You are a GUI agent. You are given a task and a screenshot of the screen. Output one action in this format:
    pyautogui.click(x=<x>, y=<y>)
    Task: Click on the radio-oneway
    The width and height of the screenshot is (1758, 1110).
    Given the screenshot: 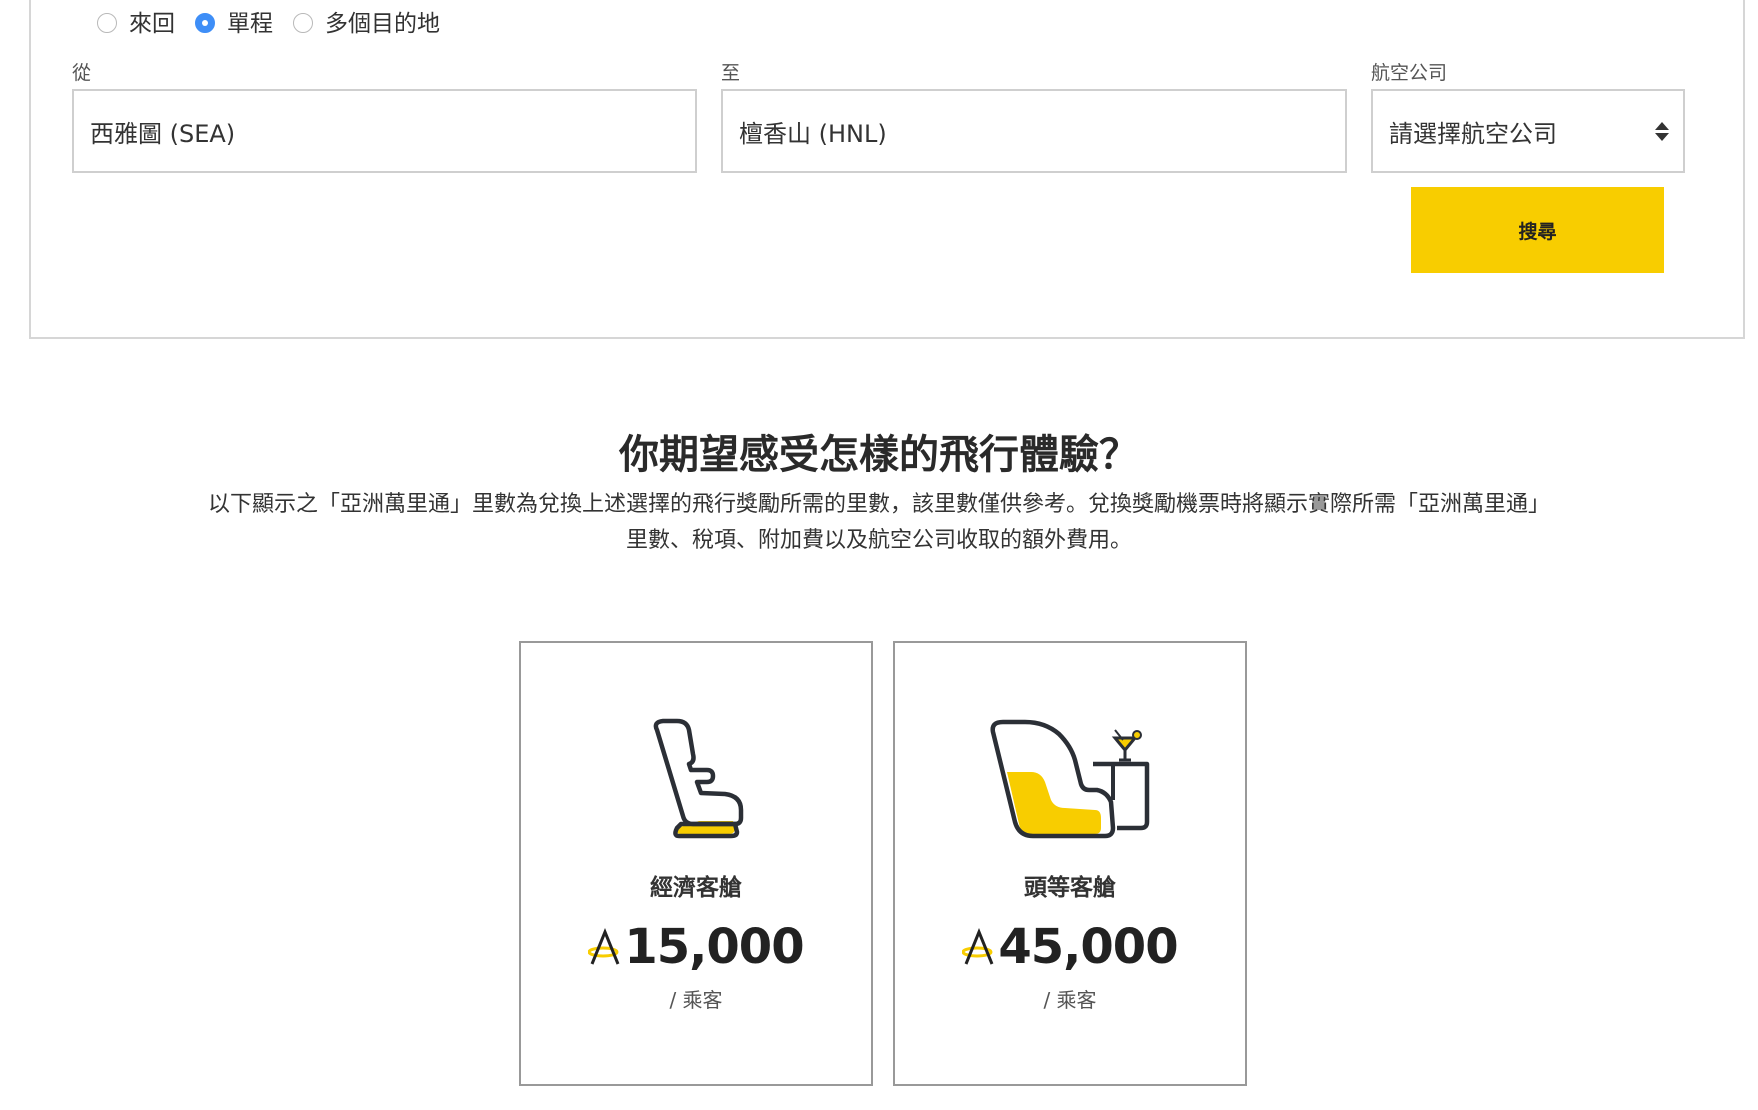 What is the action you would take?
    pyautogui.click(x=205, y=23)
    